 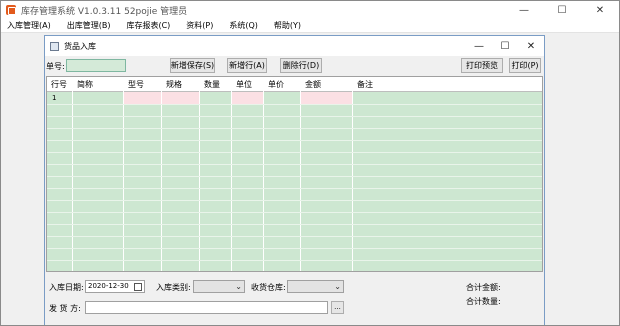 I want to click on child-close-button: ✕, so click(x=531, y=46).